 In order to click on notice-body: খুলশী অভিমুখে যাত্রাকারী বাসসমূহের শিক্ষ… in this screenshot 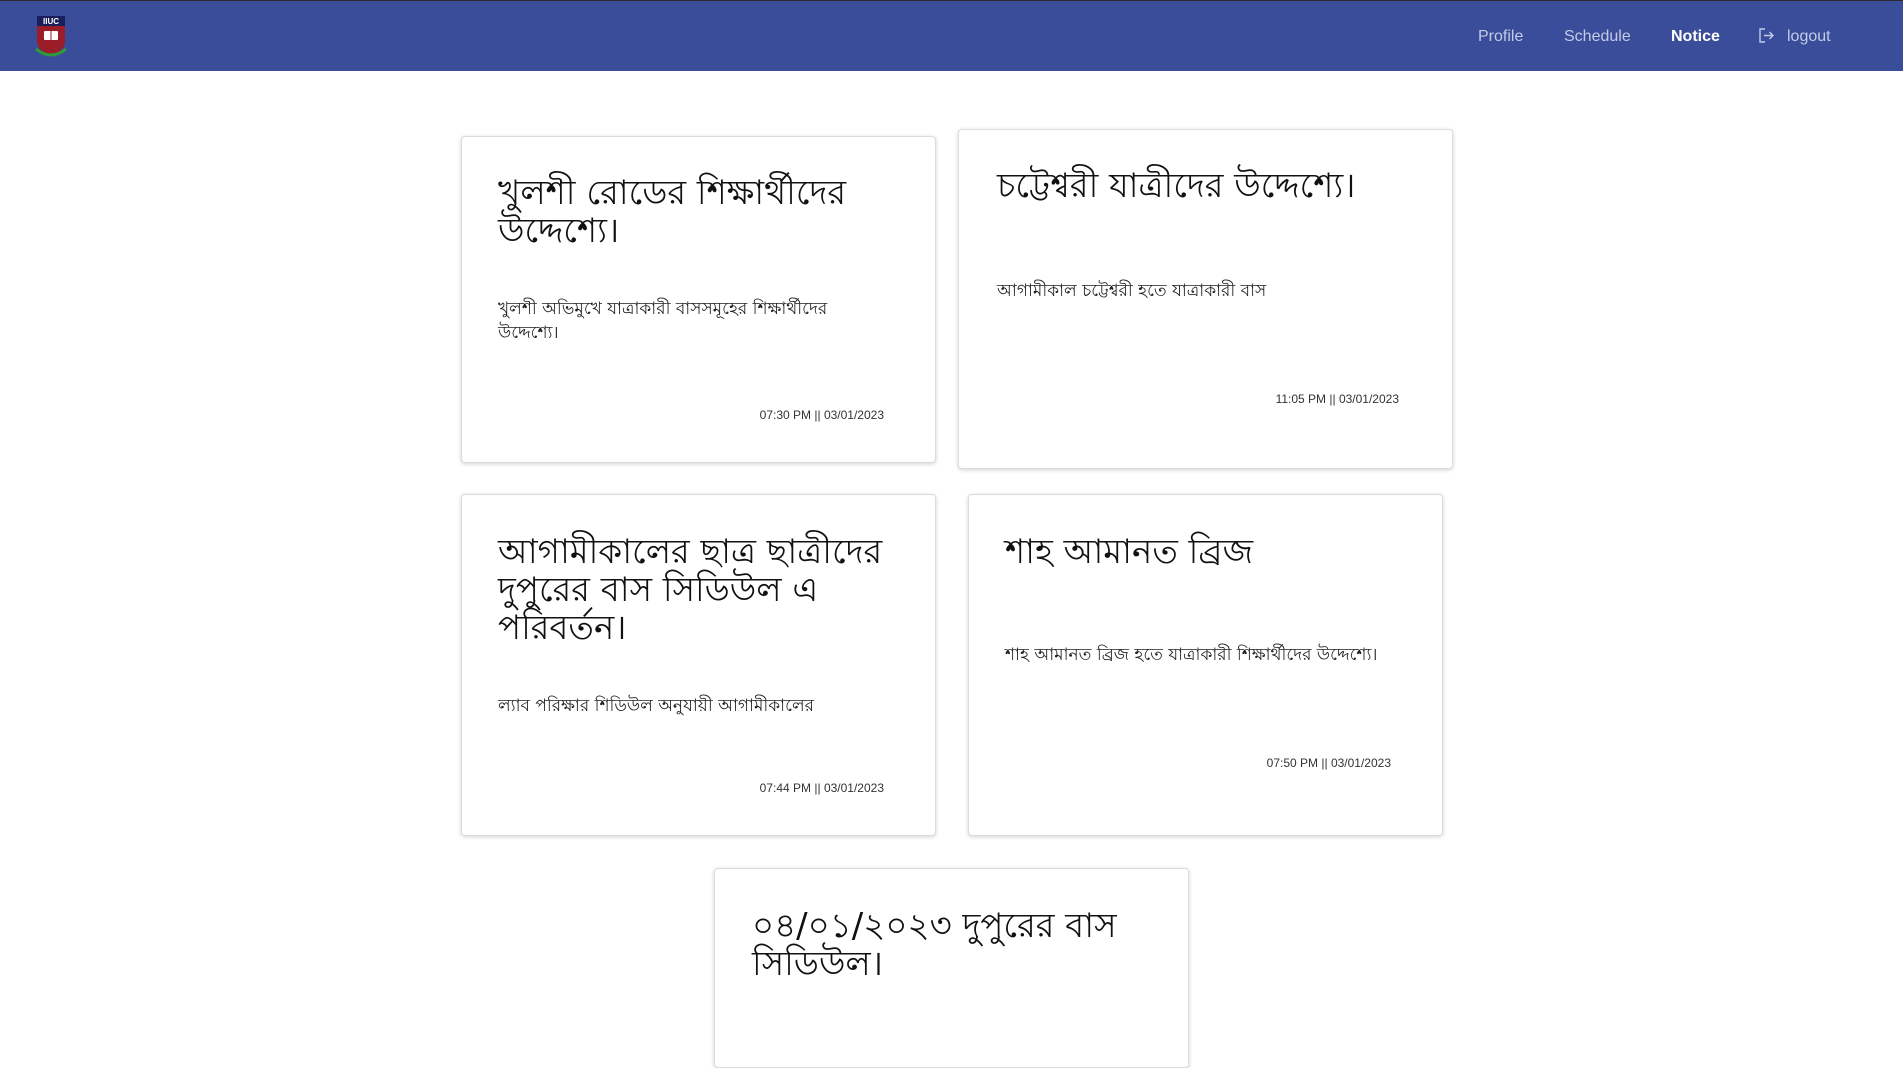, I will do `click(663, 321)`.